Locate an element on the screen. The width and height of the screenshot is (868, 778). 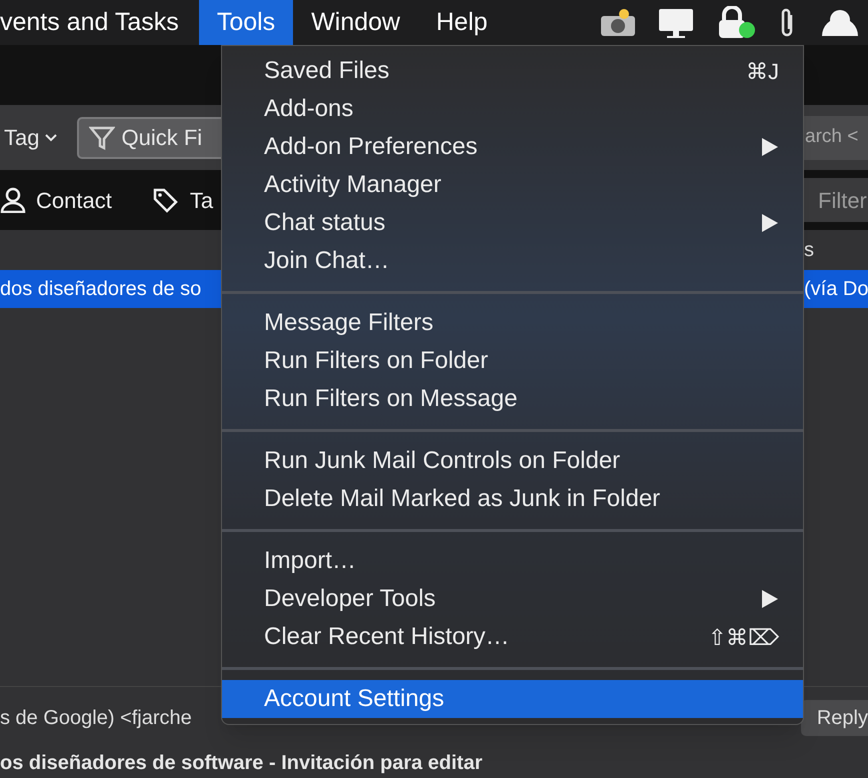
shortcut-label: ⌘J is located at coordinates (762, 72).